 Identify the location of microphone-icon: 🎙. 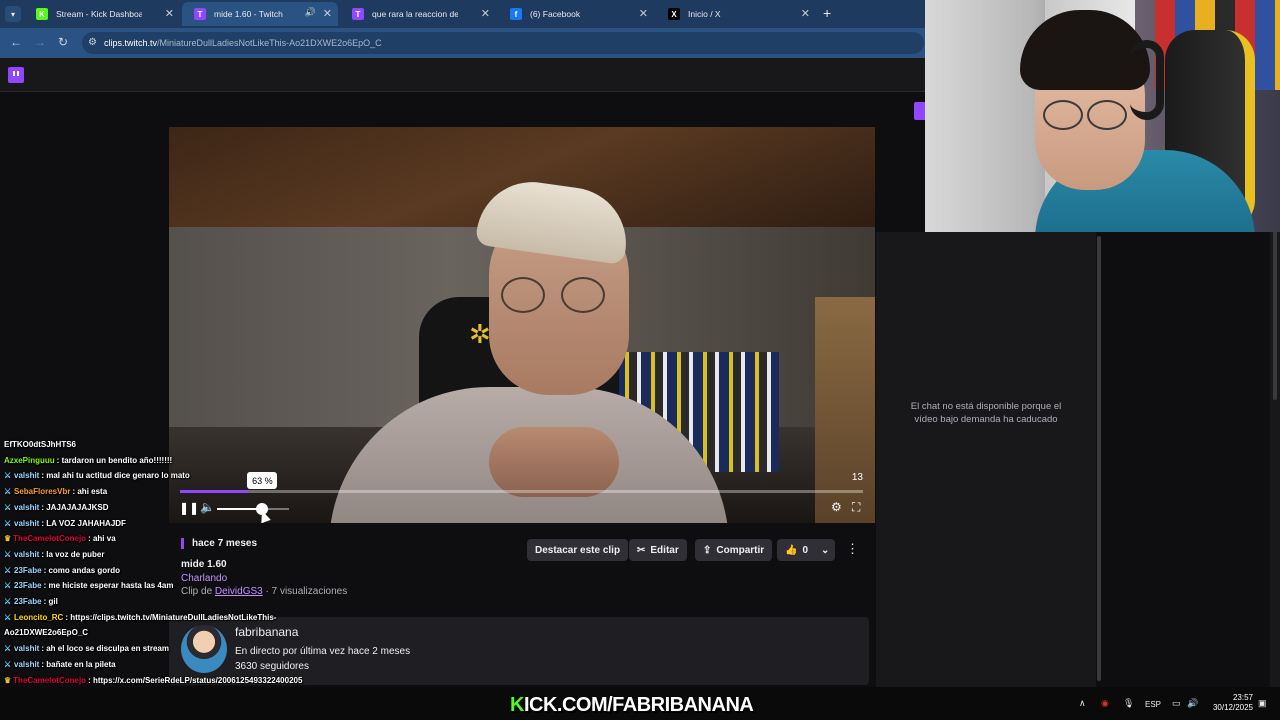
(1128, 703).